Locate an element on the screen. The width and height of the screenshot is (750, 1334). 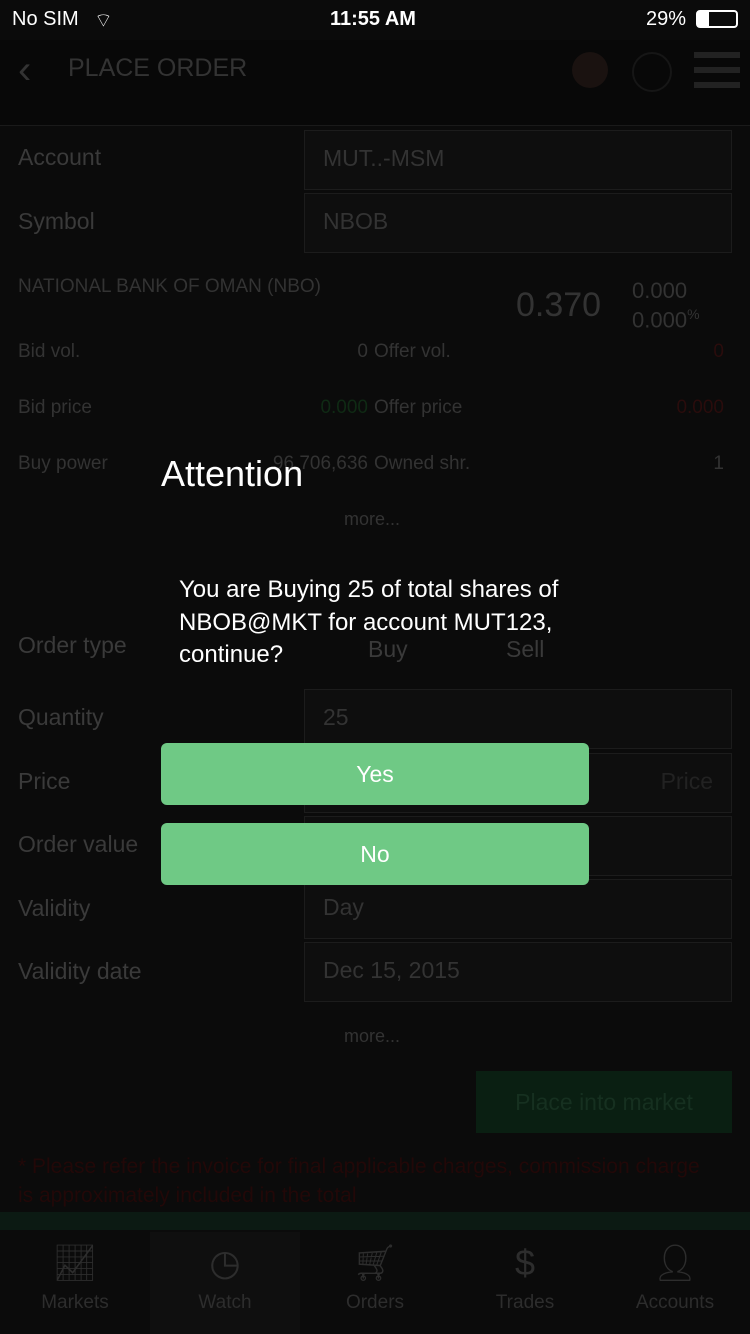
no-button: No is located at coordinates (375, 854).